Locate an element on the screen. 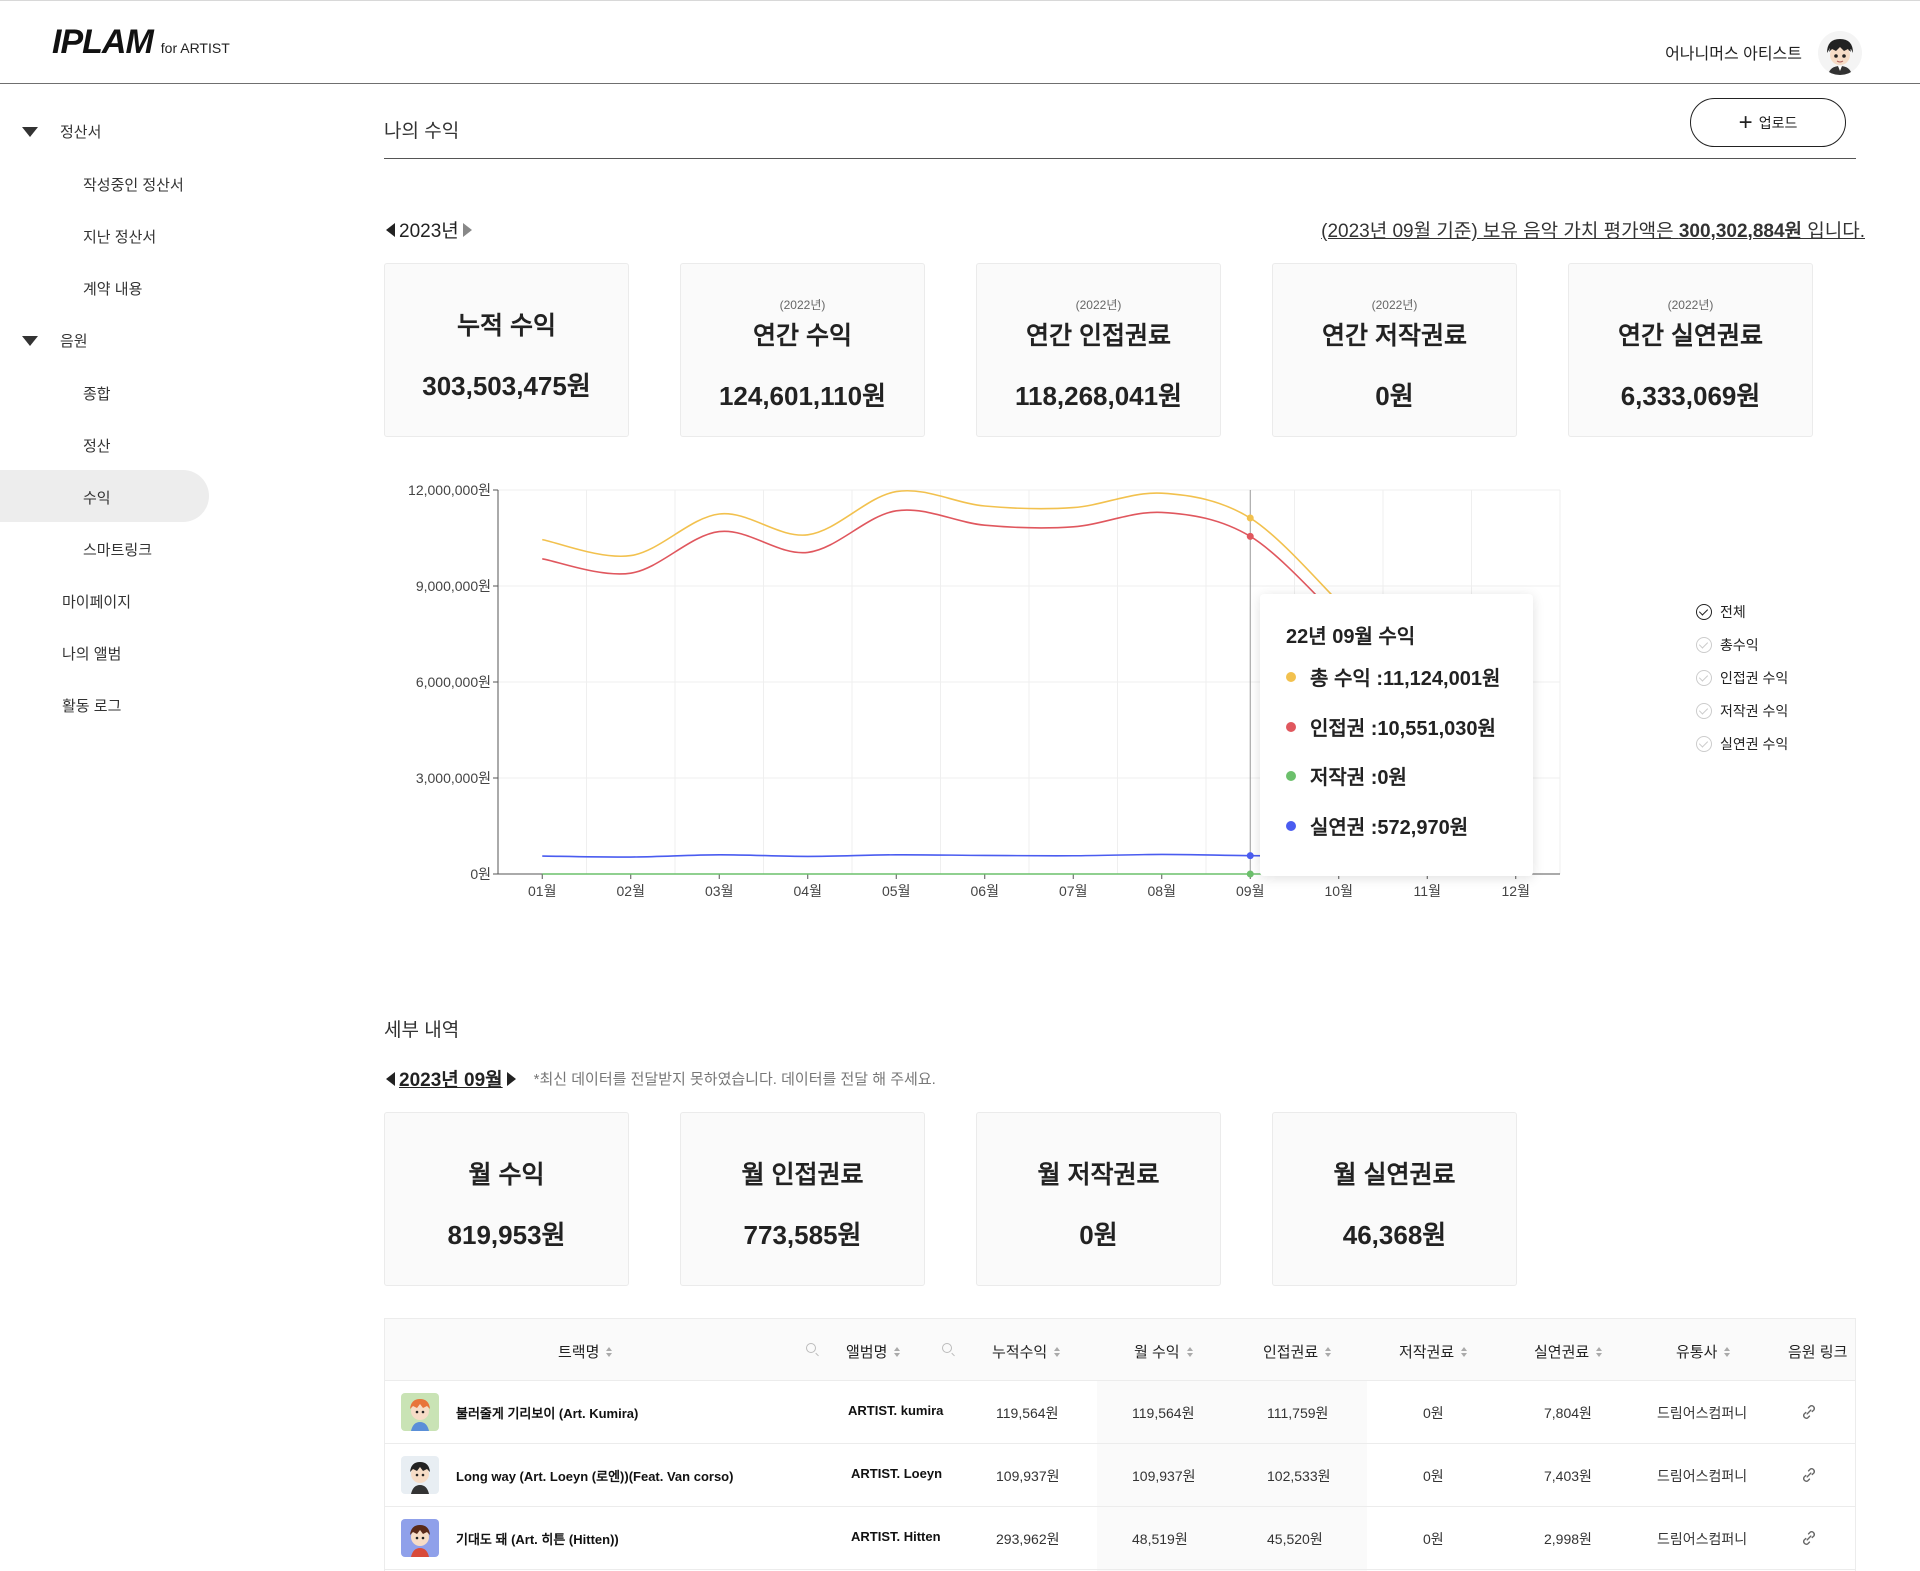 The image size is (1920, 1571). y-tick-label: 12,000,000원 is located at coordinates (449, 490).